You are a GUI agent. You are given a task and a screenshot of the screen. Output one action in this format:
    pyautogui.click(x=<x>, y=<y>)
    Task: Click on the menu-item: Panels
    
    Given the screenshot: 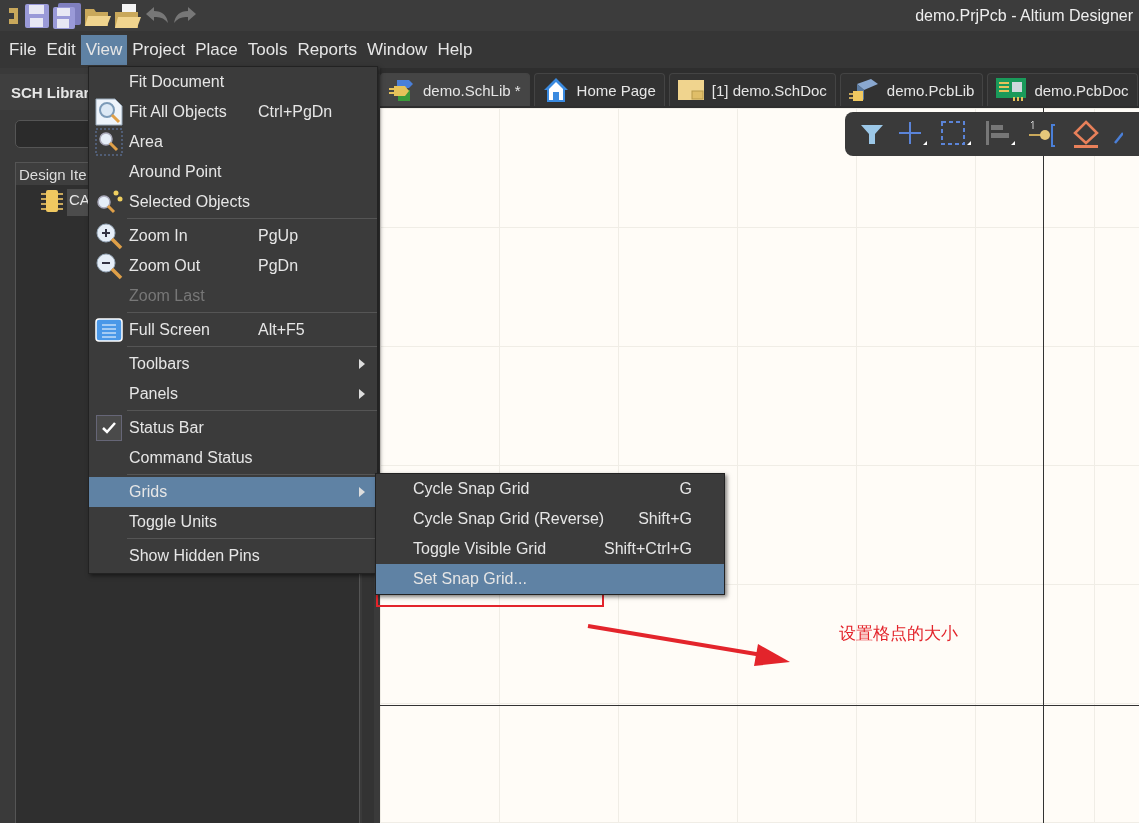 What is the action you would take?
    pyautogui.click(x=233, y=394)
    